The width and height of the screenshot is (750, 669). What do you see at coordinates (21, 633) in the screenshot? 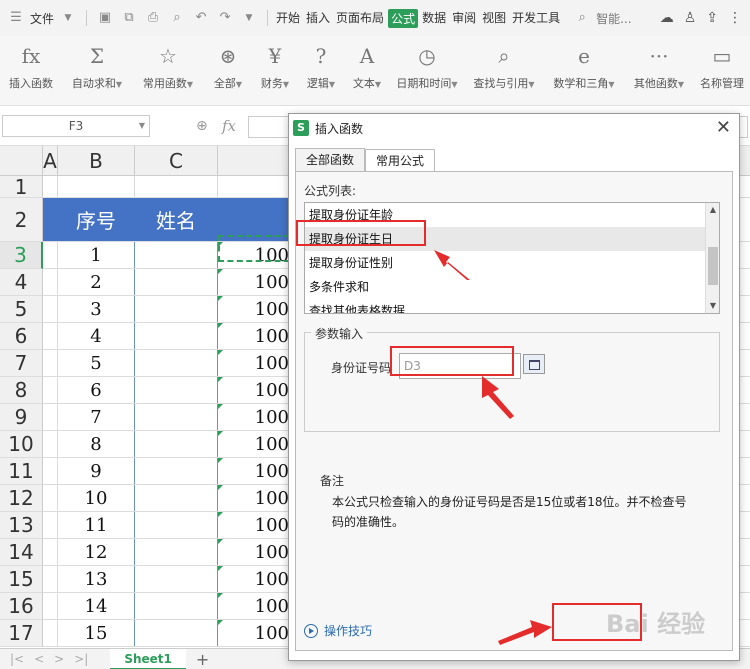
I see `row-header: 17` at bounding box center [21, 633].